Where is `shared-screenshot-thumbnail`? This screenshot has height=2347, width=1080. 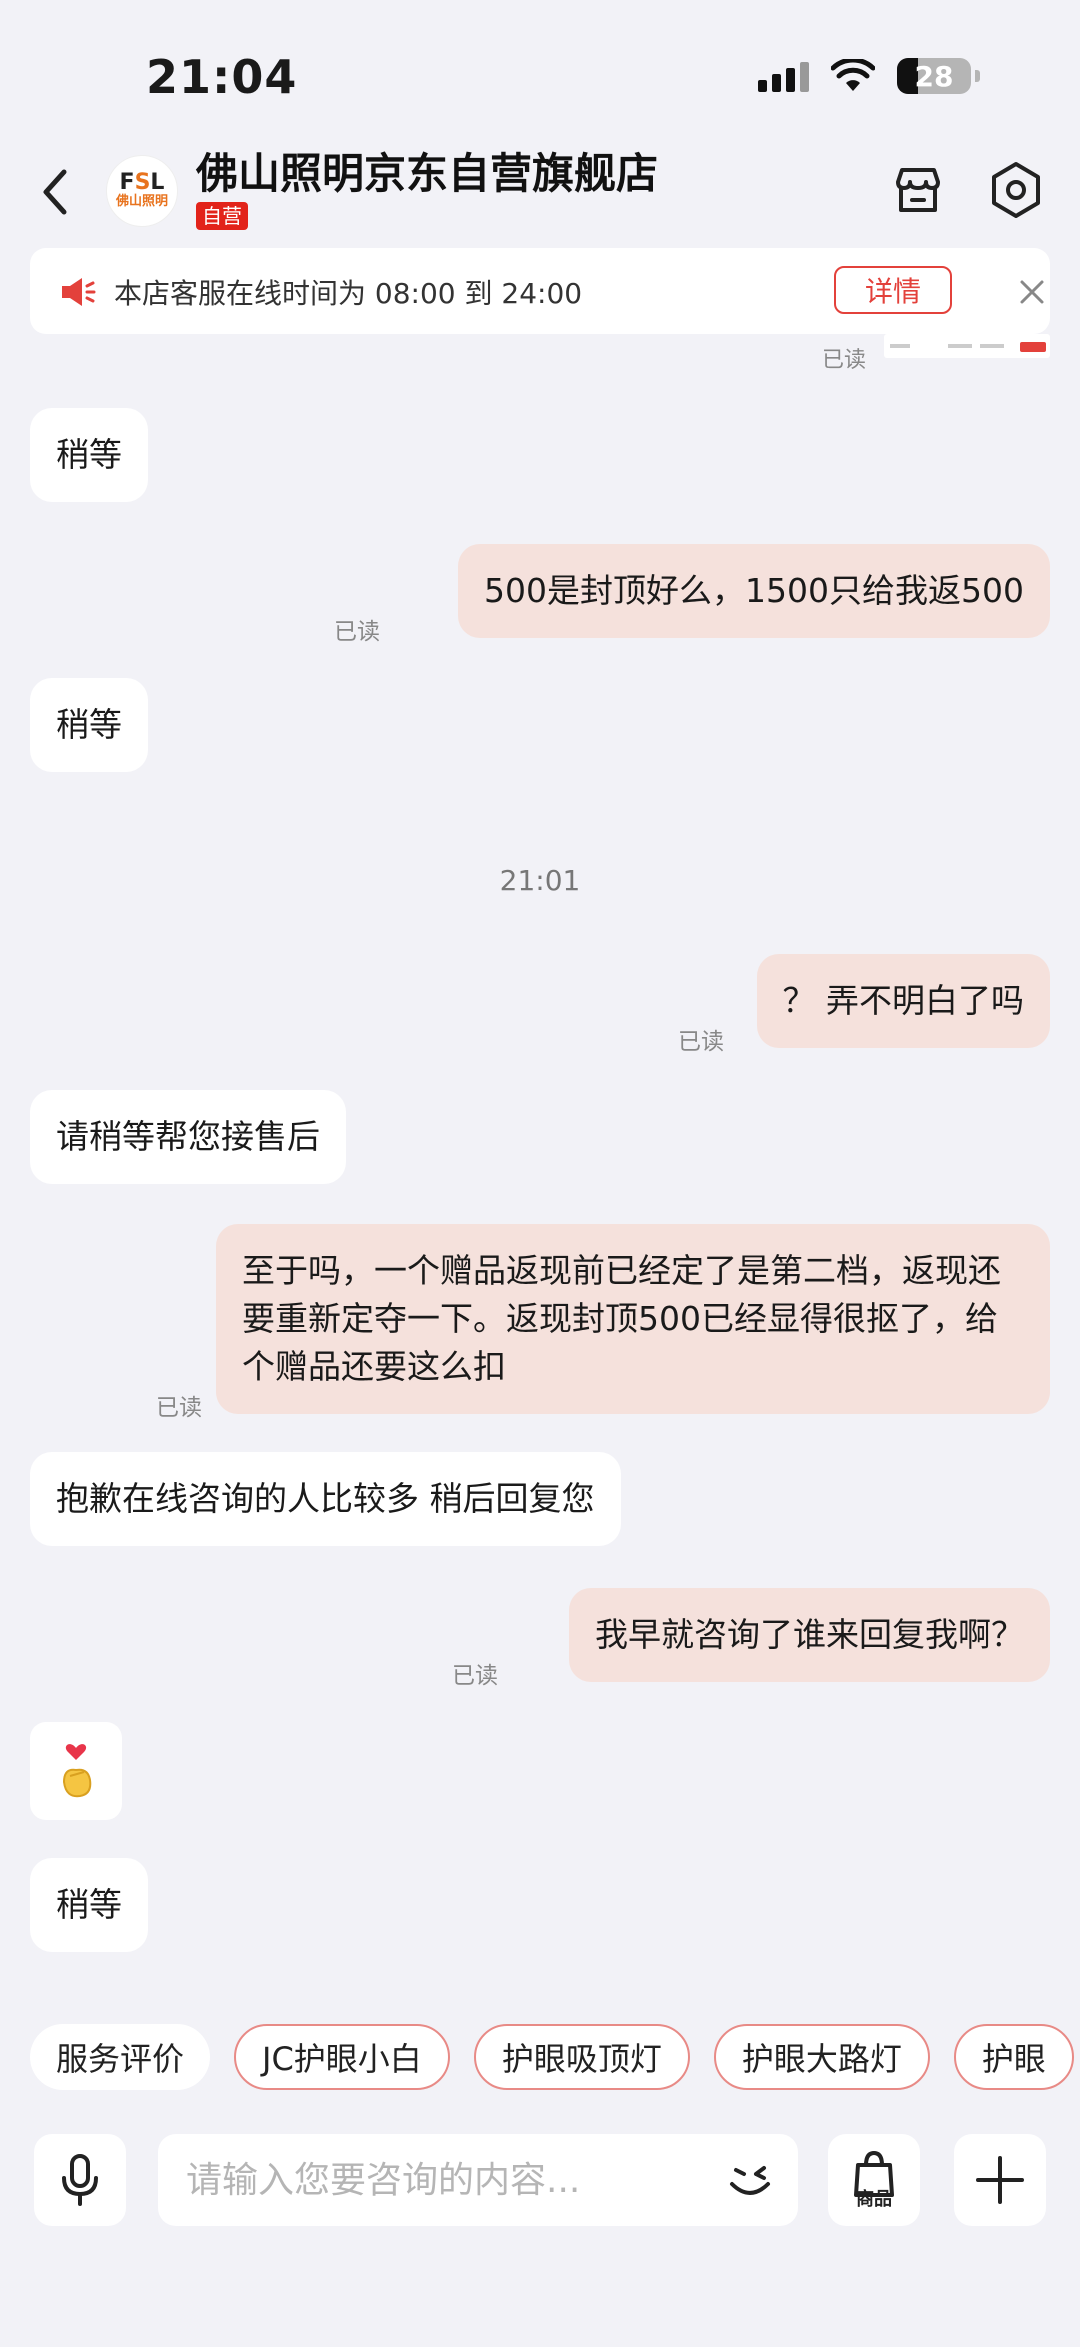 shared-screenshot-thumbnail is located at coordinates (967, 346).